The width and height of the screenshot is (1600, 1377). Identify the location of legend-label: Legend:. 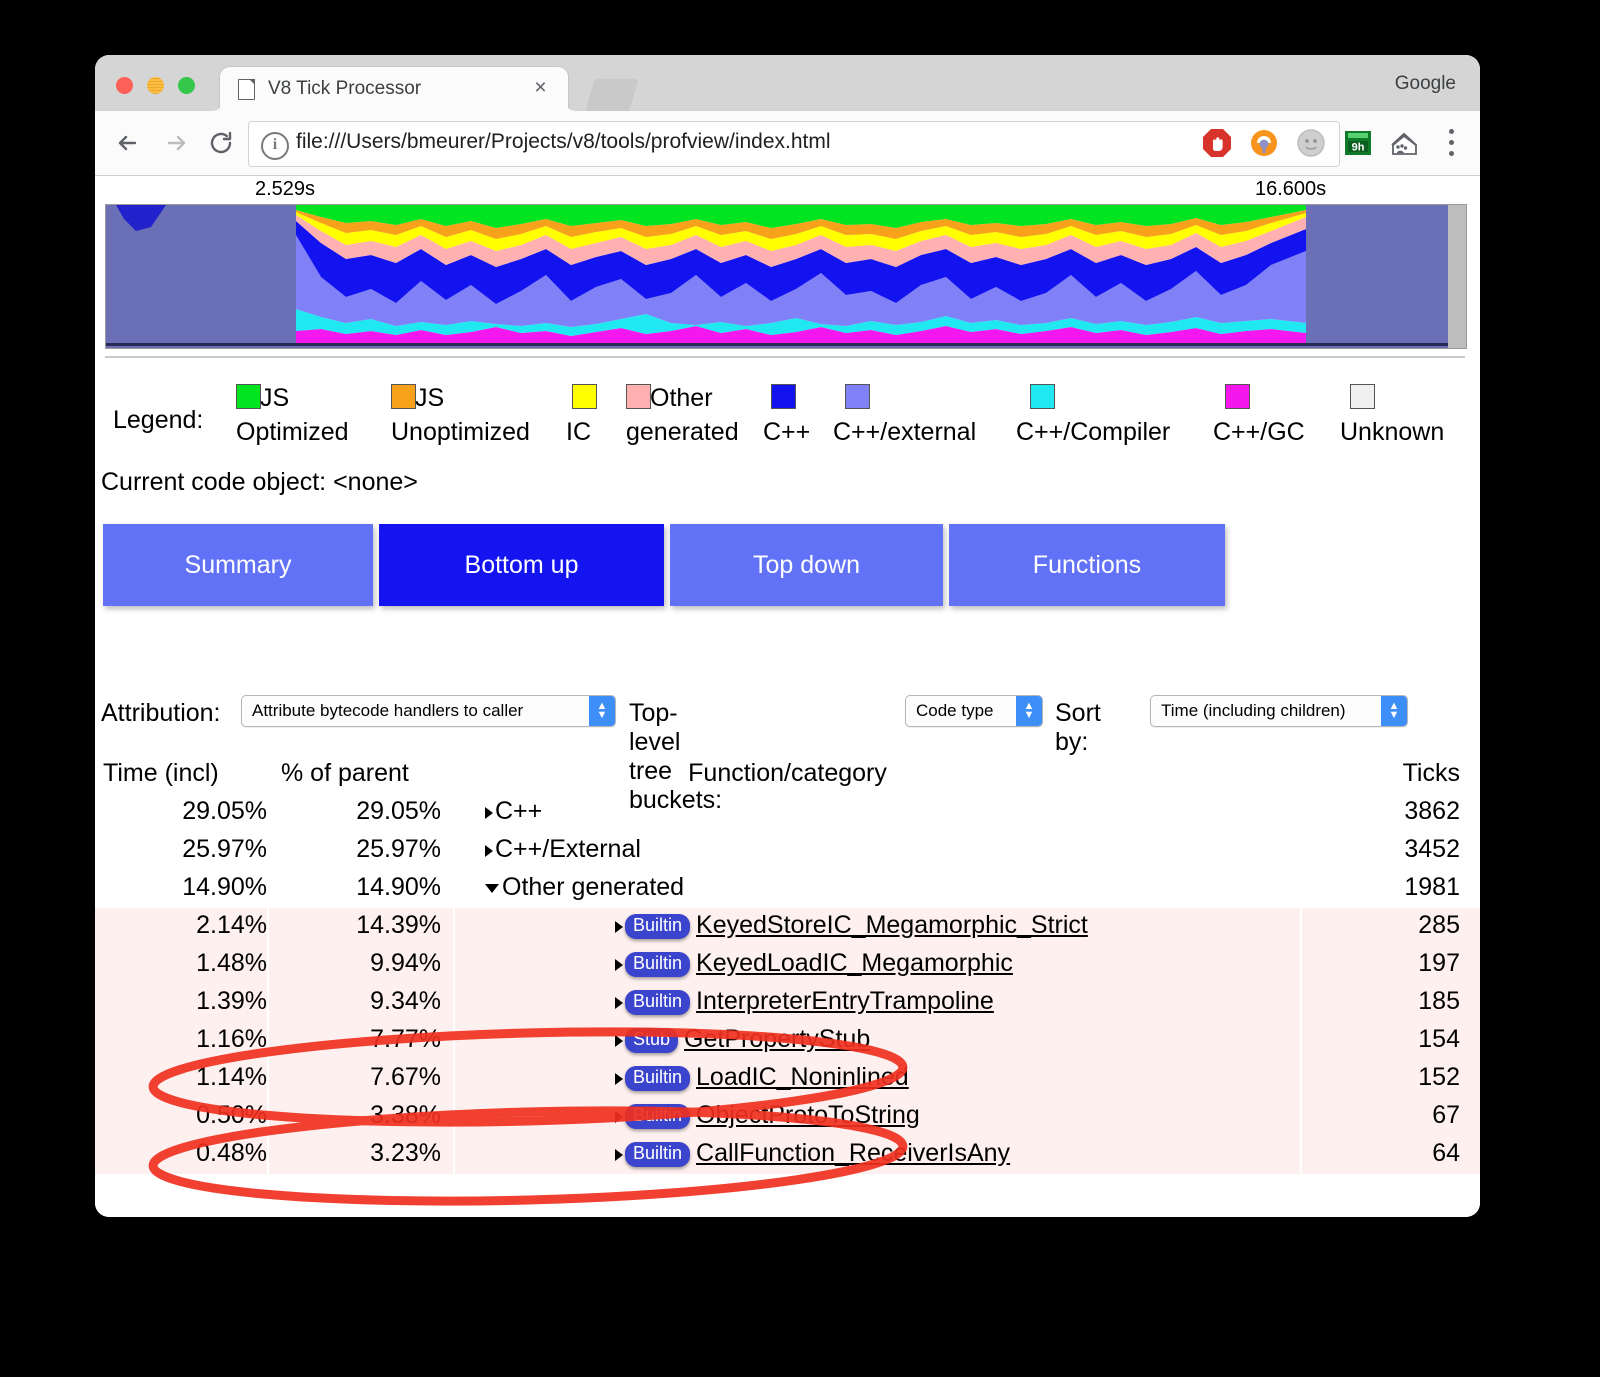
(158, 420).